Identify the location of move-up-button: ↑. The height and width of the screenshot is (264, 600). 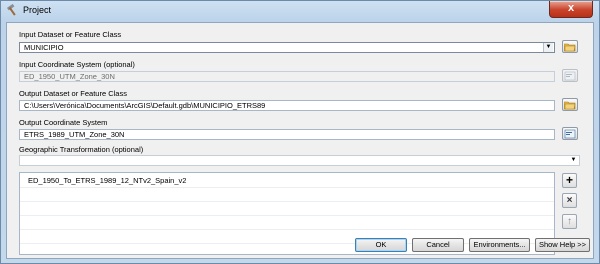
(569, 221).